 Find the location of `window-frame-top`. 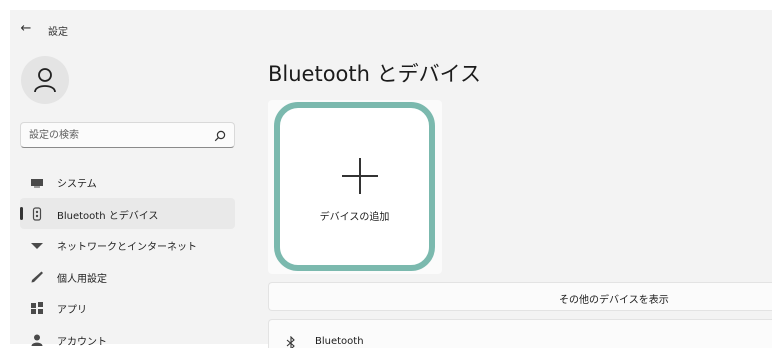

window-frame-top is located at coordinates (386, 5).